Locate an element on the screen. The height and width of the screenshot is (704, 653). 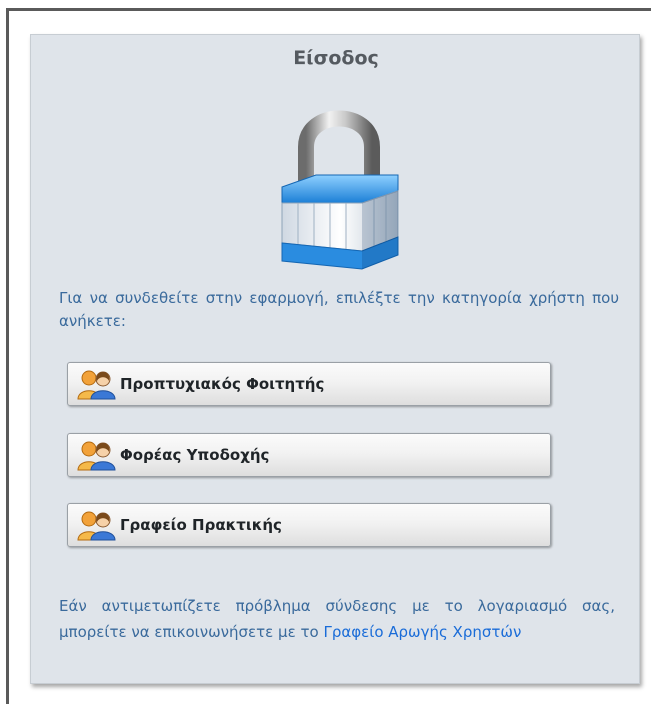
login-title: Είσοδος is located at coordinates (336, 58).